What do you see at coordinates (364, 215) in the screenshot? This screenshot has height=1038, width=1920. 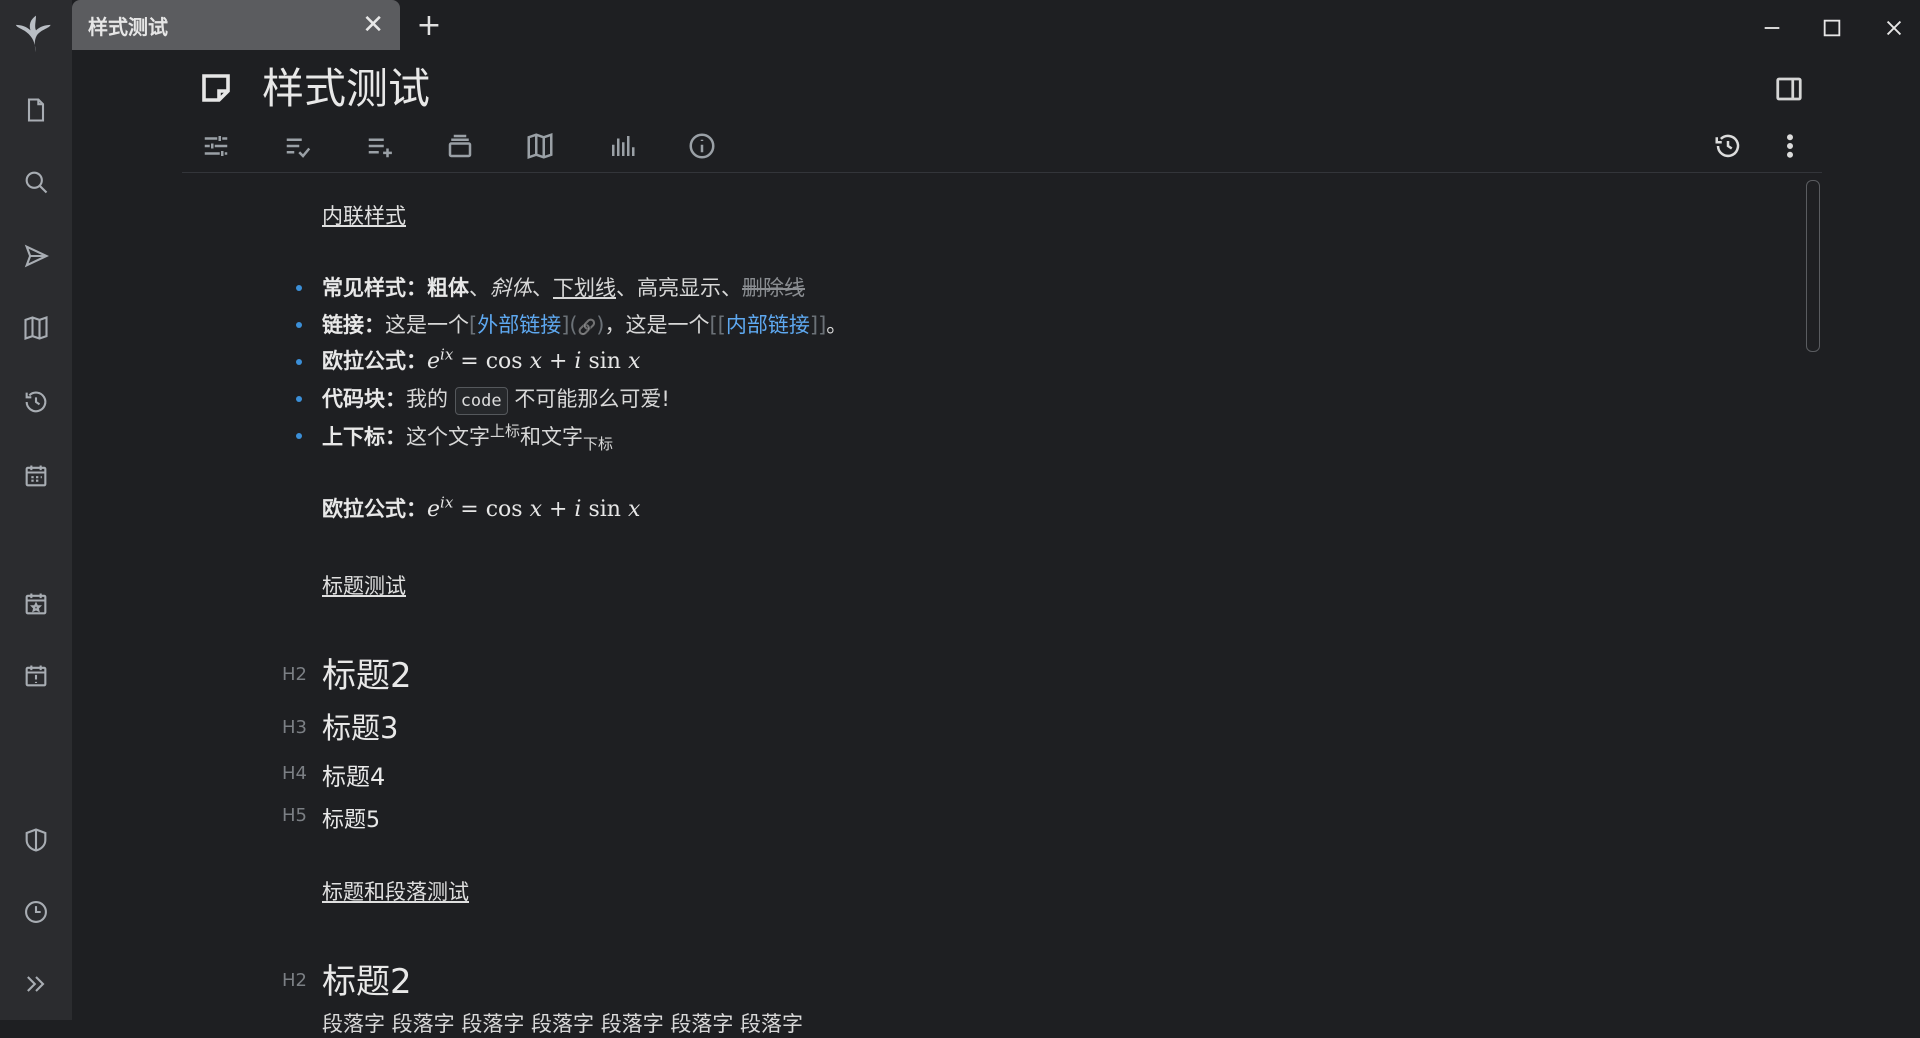 I see `inline-style-heading: 内联样式` at bounding box center [364, 215].